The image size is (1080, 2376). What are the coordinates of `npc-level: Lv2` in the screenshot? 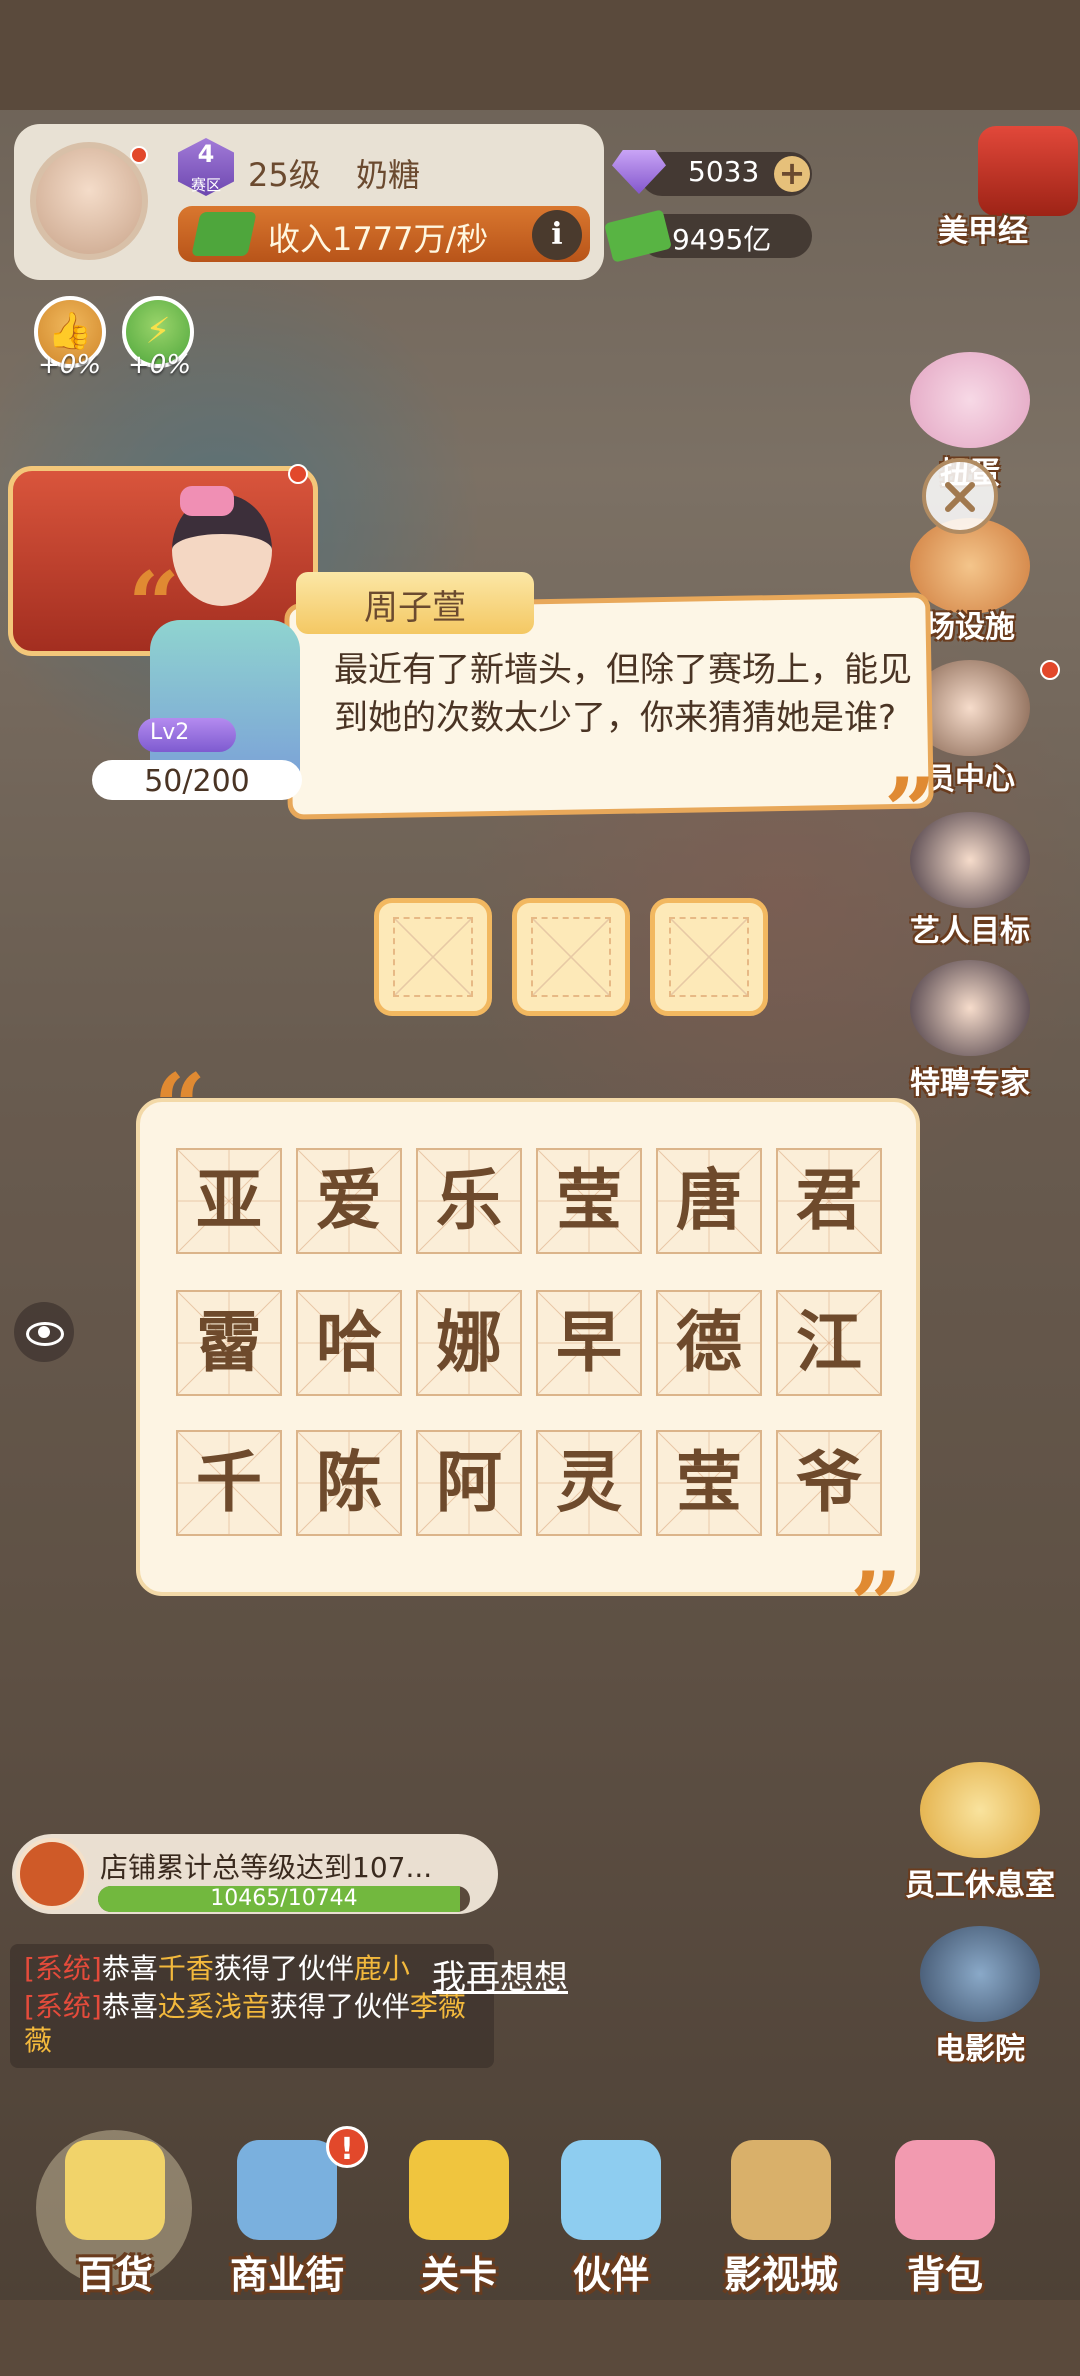 It's located at (170, 732).